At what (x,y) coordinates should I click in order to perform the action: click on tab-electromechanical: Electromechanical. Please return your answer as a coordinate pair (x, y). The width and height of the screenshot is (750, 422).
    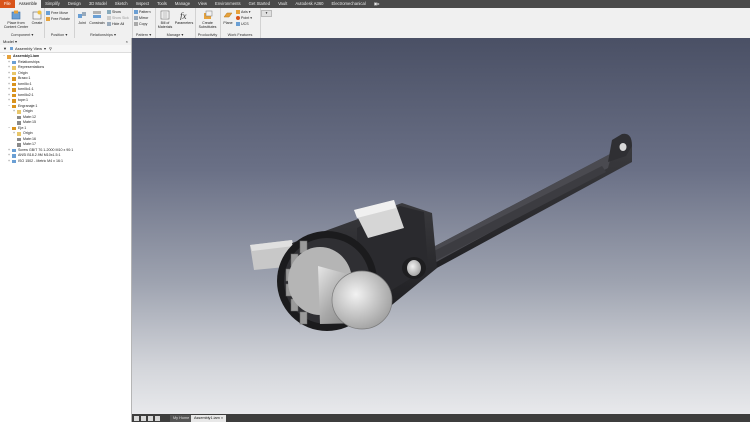
    Looking at the image, I should click on (348, 4).